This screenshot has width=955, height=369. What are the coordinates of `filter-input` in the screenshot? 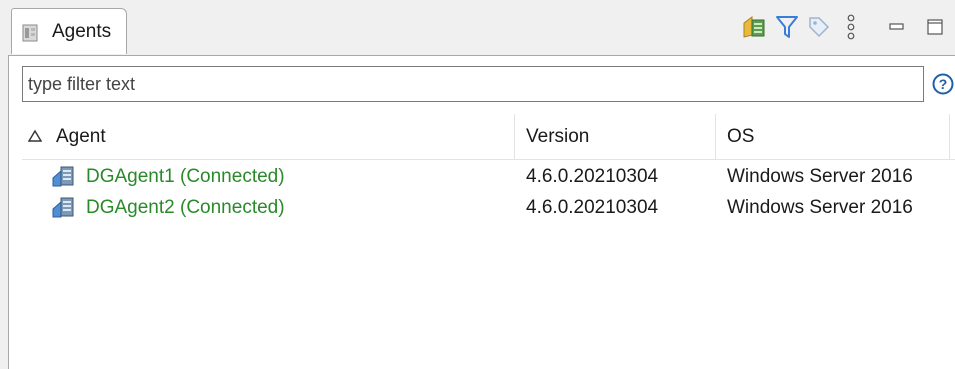 It's located at (473, 84).